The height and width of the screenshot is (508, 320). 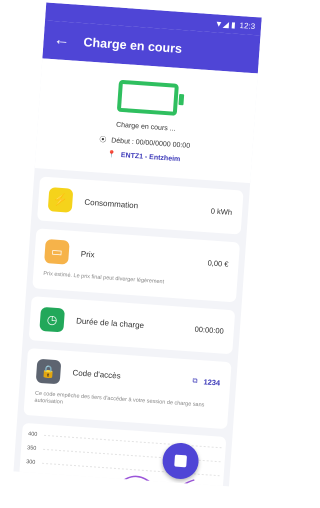 What do you see at coordinates (140, 205) in the screenshot?
I see `consumption-card: ⚡ Consommation 0 kWh` at bounding box center [140, 205].